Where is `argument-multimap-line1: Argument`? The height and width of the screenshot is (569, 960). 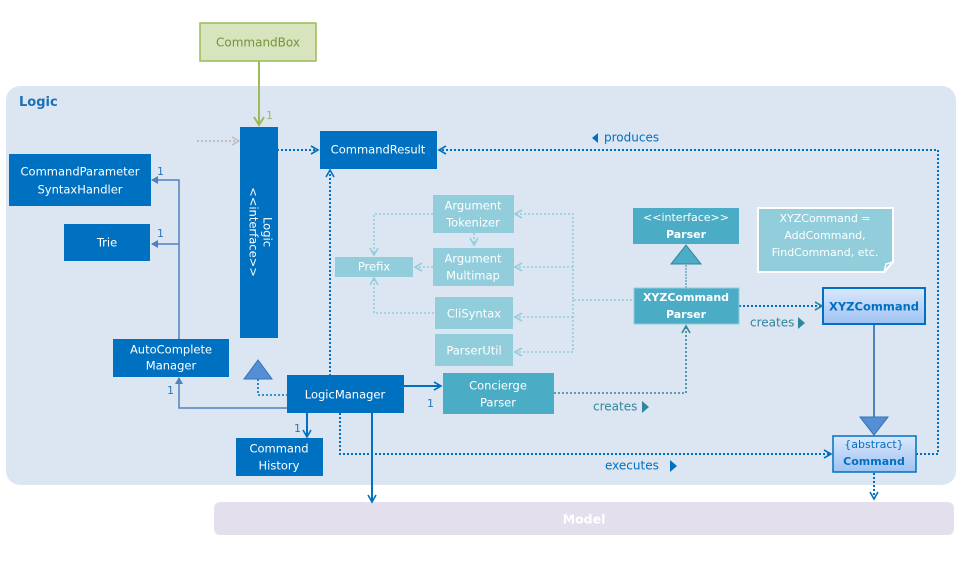 argument-multimap-line1: Argument is located at coordinates (473, 259).